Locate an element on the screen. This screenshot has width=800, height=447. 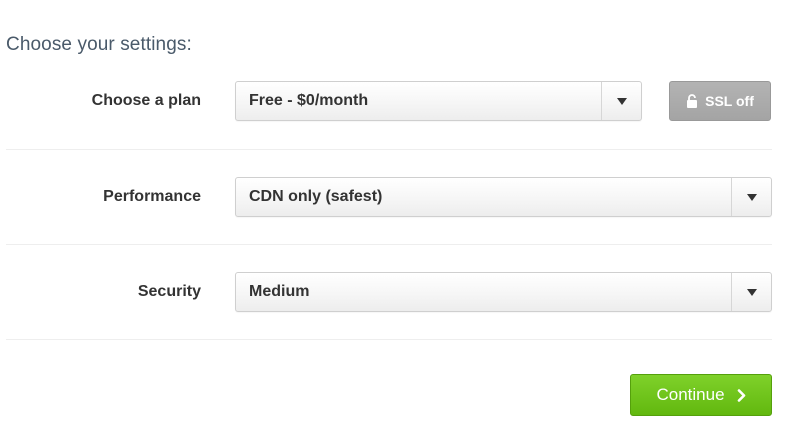
plan-row: Choose a plan Free - $0/month SSL off is located at coordinates (400, 101).